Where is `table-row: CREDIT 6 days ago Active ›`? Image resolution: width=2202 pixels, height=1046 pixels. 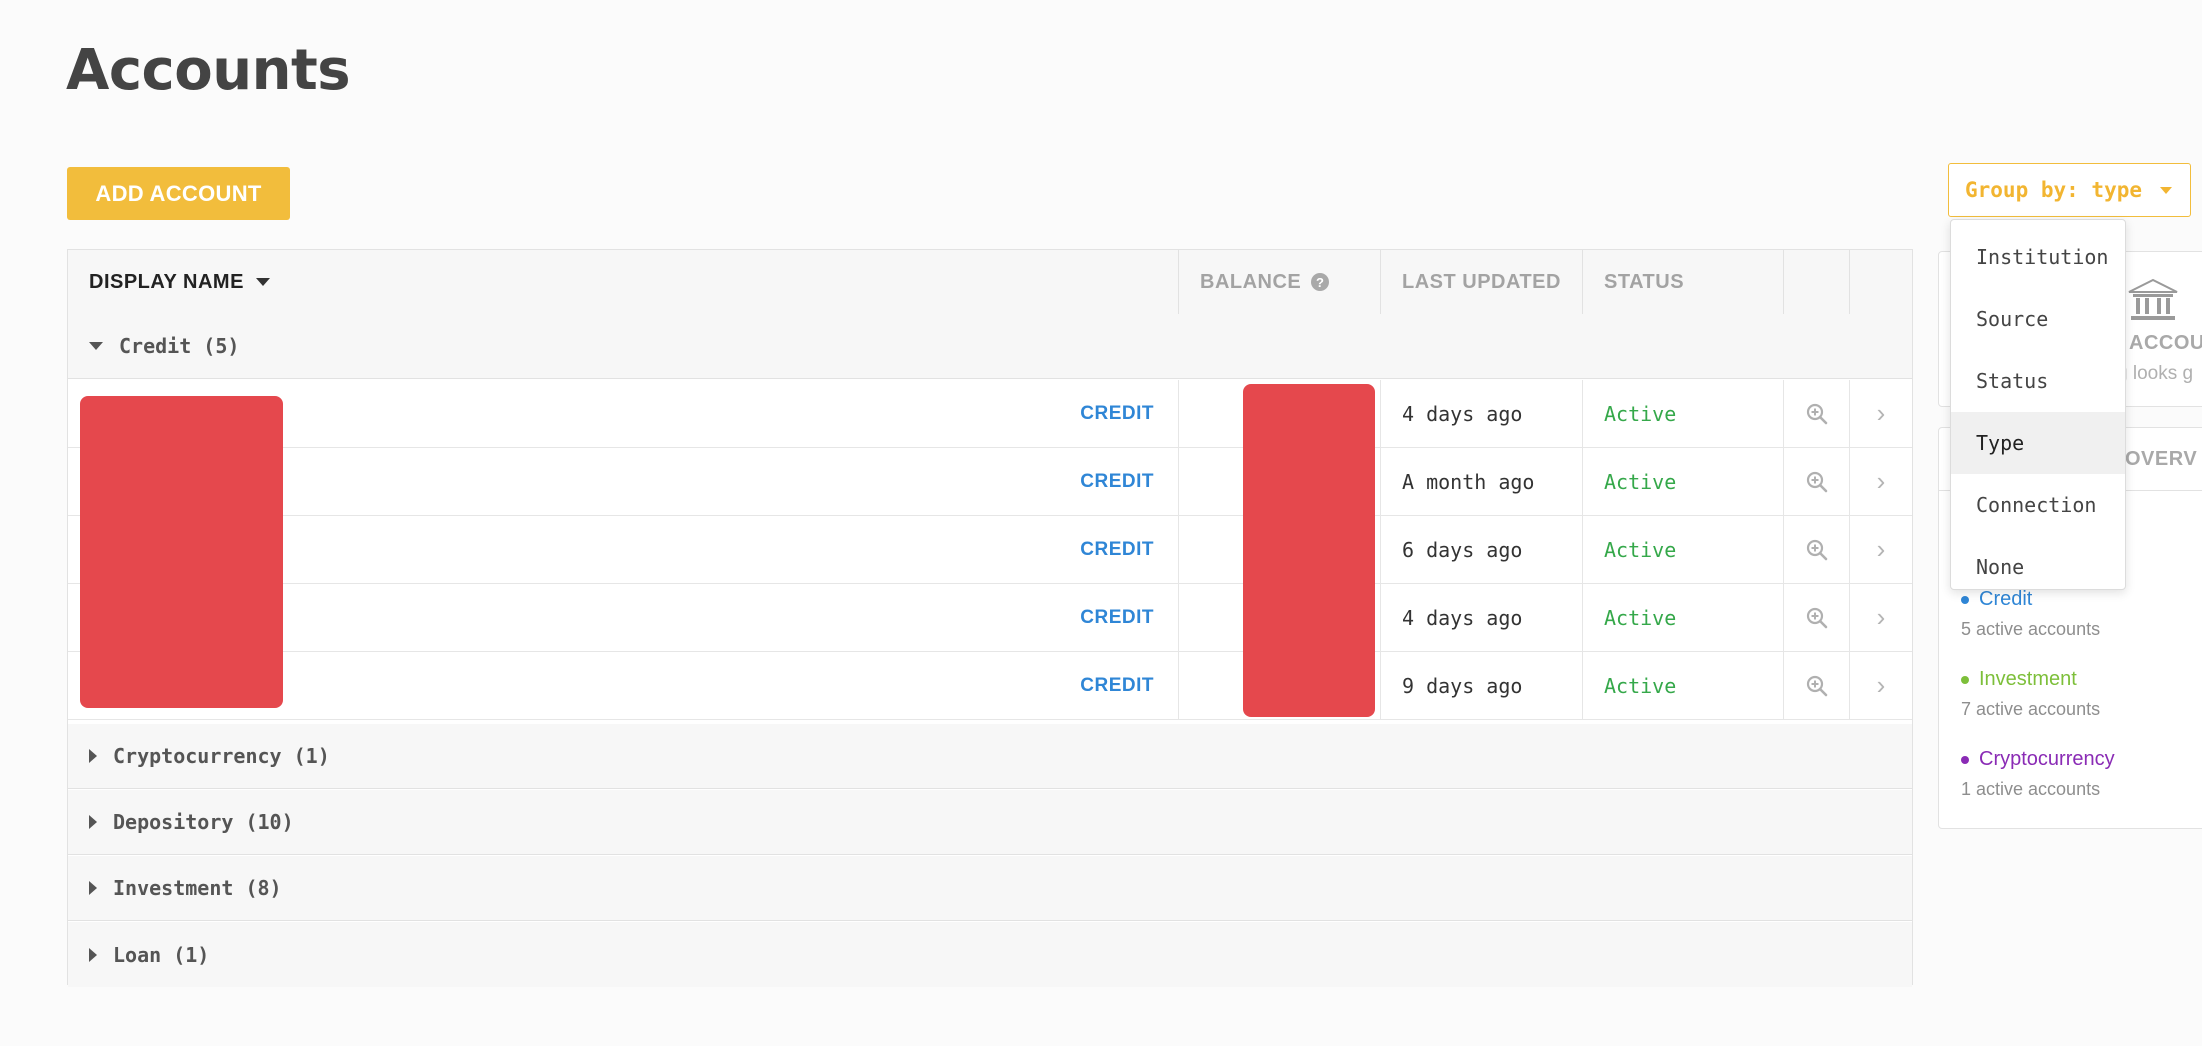
table-row: CREDIT 6 days ago Active › is located at coordinates (990, 550).